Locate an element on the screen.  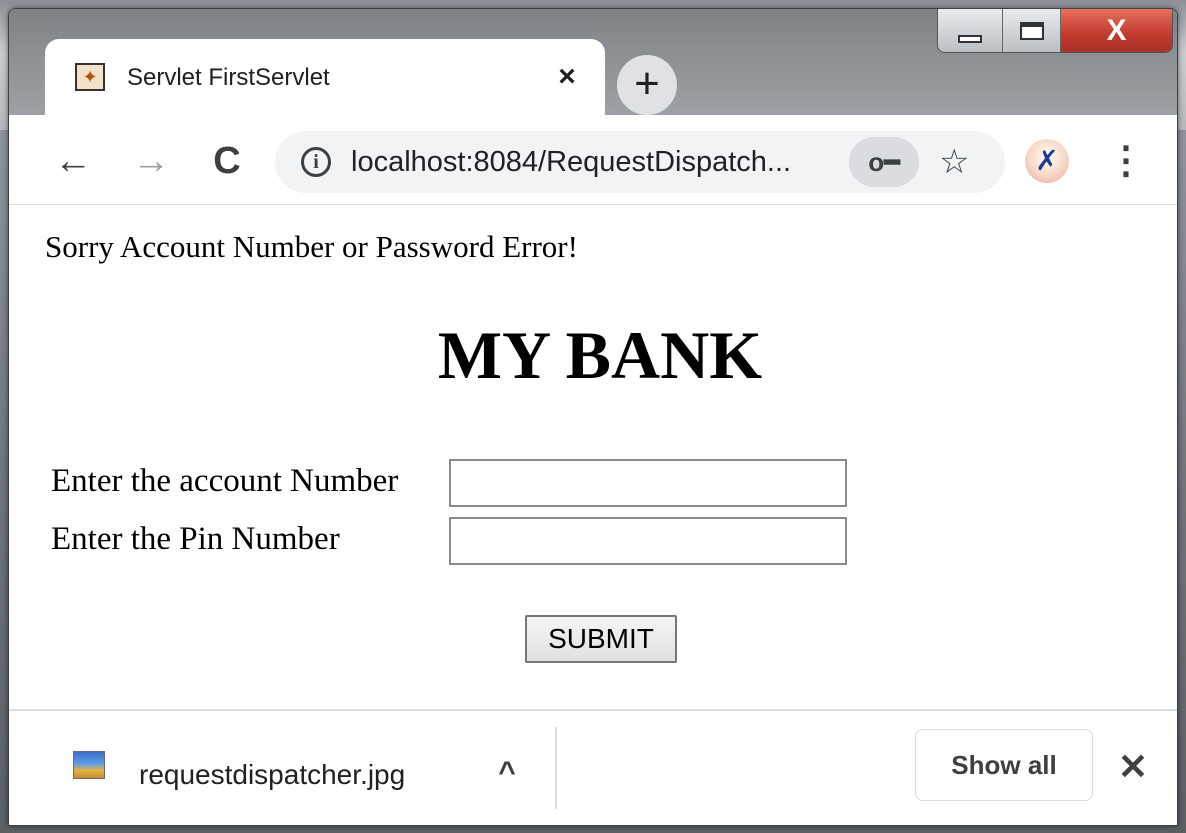
pin-number-label: Enter the Pin Number is located at coordinates (195, 539).